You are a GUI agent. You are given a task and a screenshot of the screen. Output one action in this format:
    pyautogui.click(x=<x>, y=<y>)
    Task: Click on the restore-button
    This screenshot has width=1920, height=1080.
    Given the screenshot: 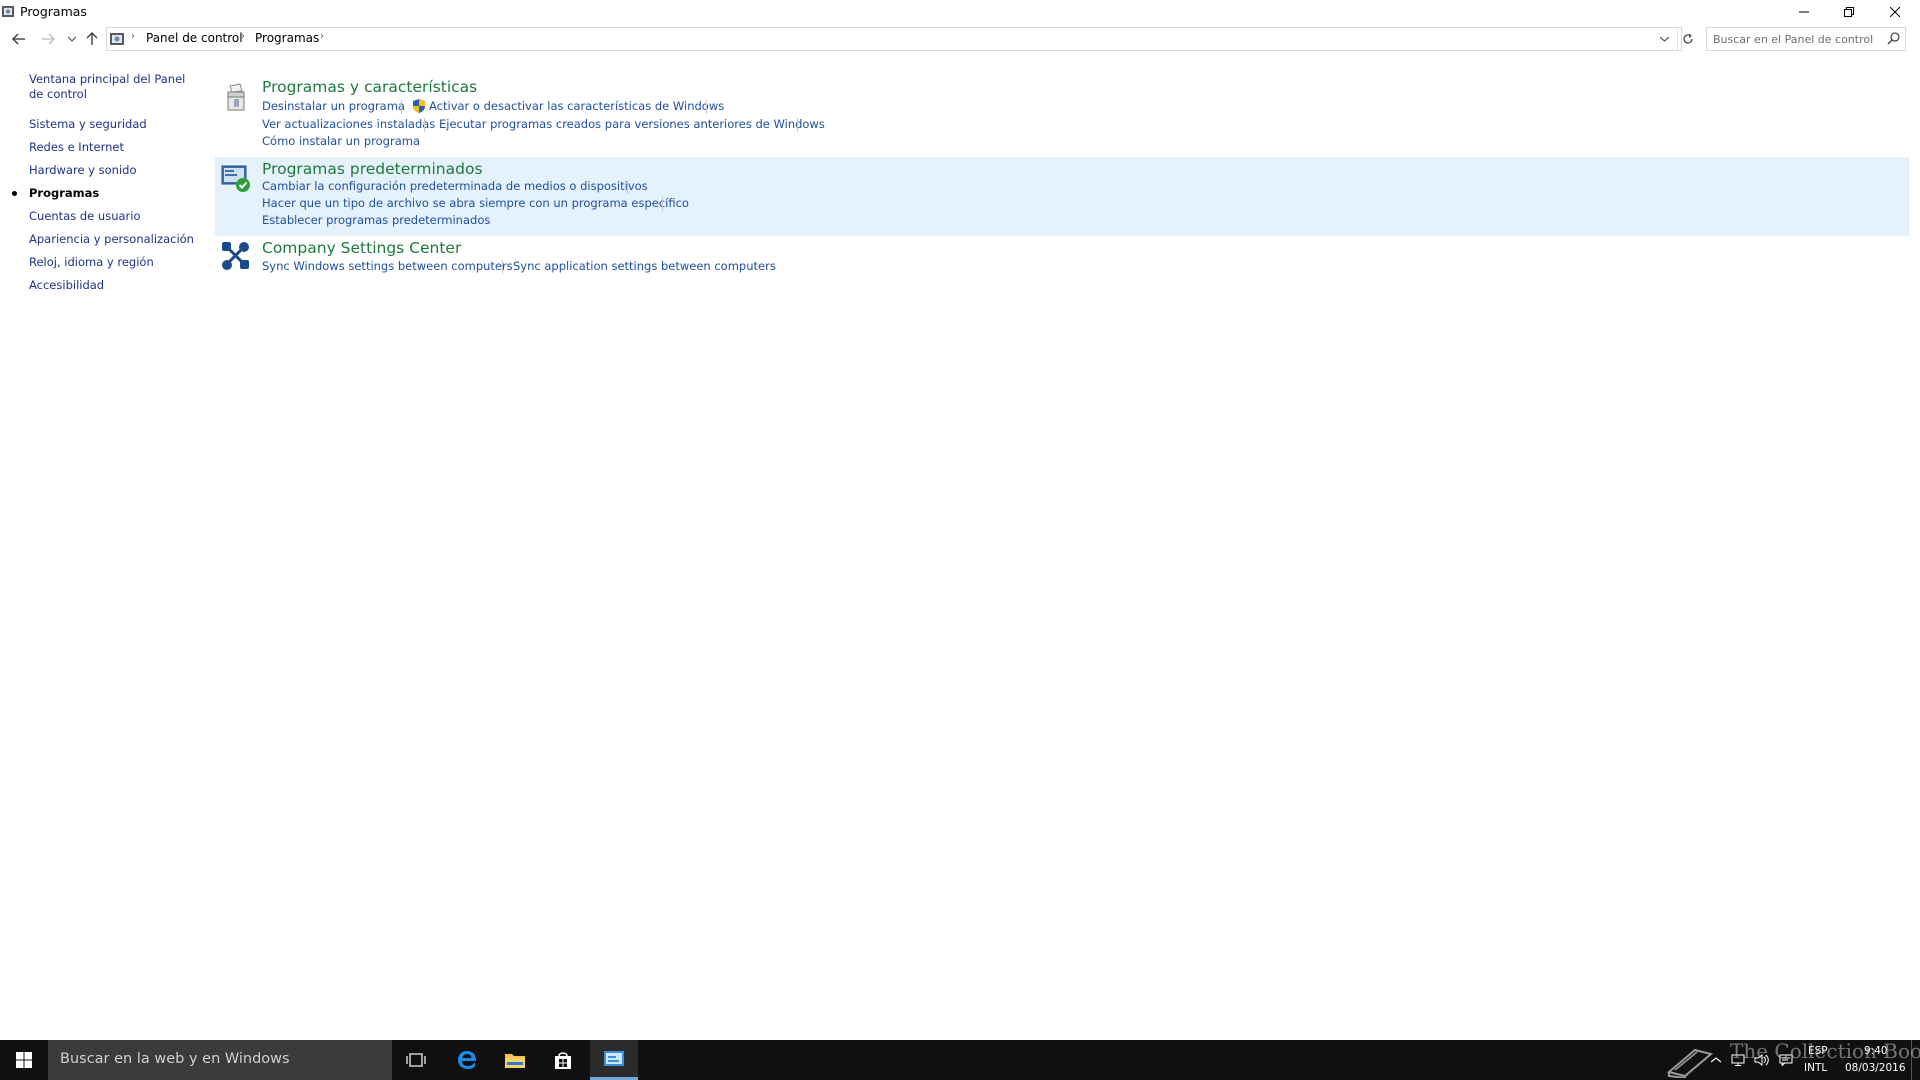 What is the action you would take?
    pyautogui.click(x=1849, y=12)
    